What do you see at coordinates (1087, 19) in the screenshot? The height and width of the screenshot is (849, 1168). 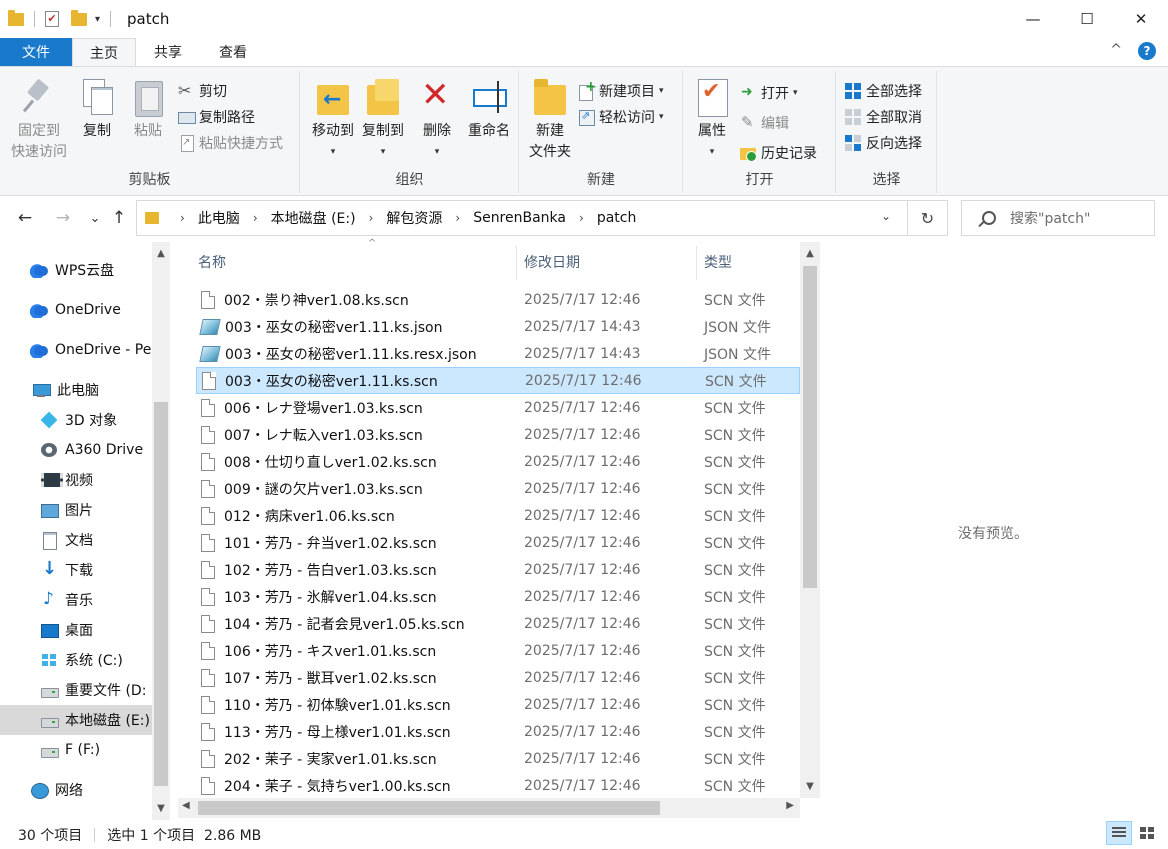 I see `maximize-button: ☐` at bounding box center [1087, 19].